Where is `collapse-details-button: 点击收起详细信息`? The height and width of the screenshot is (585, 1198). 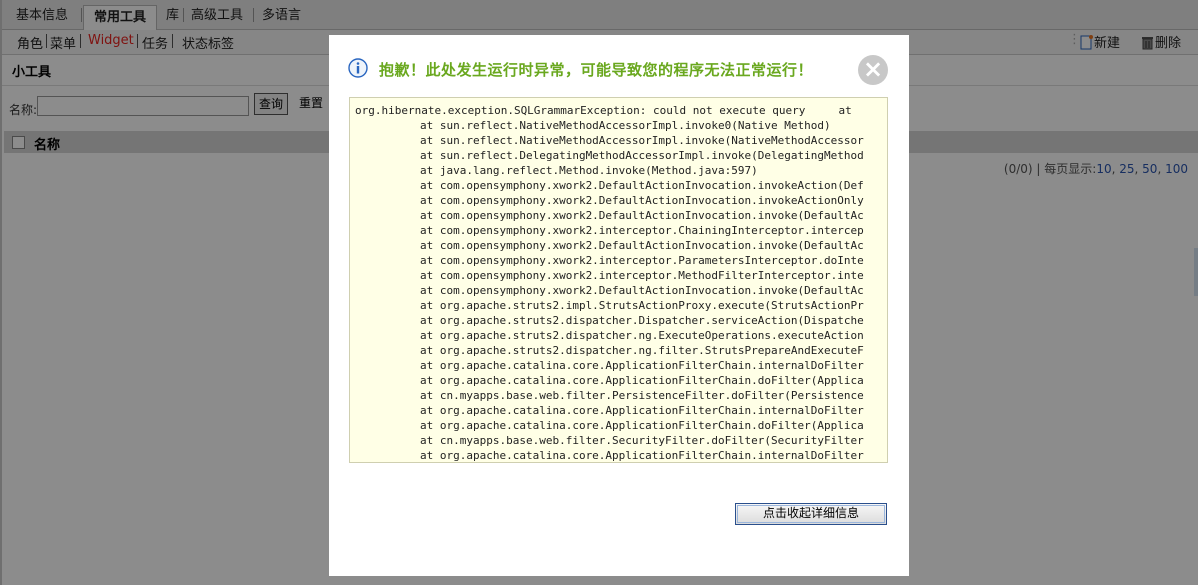 collapse-details-button: 点击收起详细信息 is located at coordinates (811, 514).